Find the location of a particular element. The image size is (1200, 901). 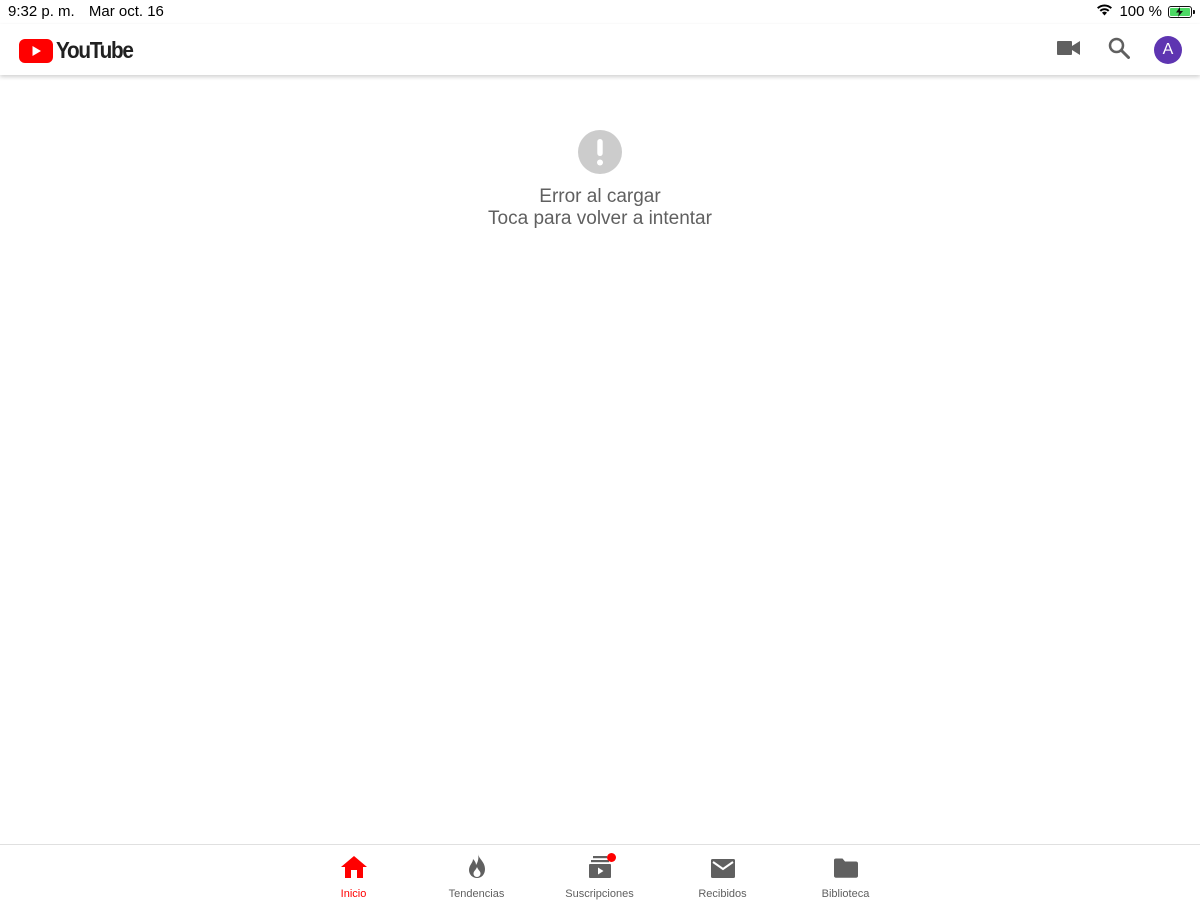

avatar-letter: A is located at coordinates (1168, 49).